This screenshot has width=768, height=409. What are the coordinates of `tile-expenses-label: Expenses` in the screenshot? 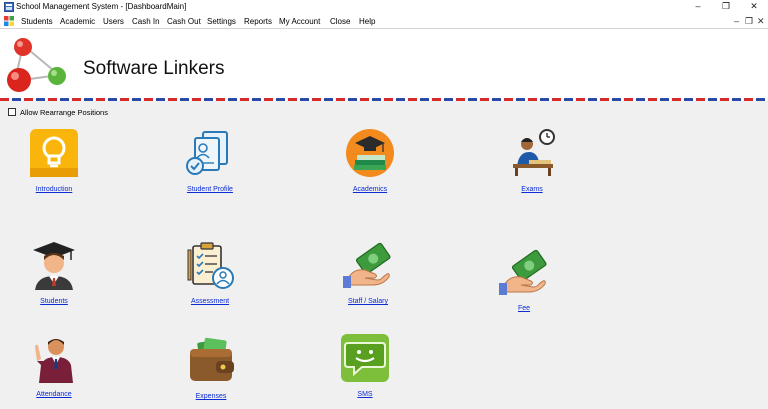 It's located at (211, 396).